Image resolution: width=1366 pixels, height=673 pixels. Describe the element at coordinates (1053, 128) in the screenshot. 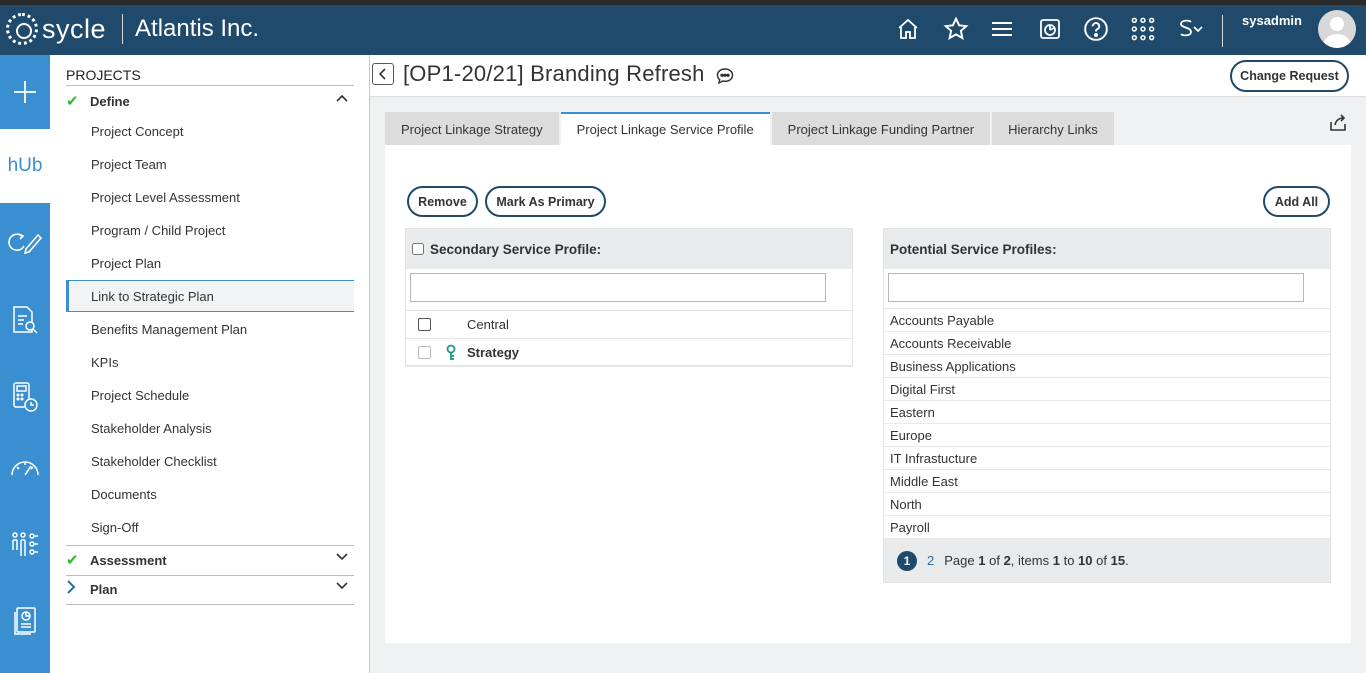

I see `tab-hierarchy-links: Hierarchy Links` at that location.